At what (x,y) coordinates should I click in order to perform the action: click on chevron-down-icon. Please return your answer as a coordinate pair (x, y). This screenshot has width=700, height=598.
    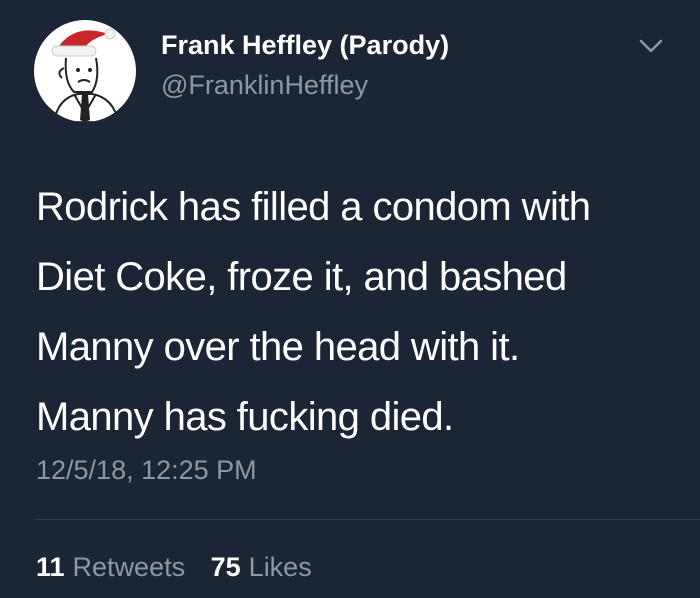
    Looking at the image, I should click on (651, 46).